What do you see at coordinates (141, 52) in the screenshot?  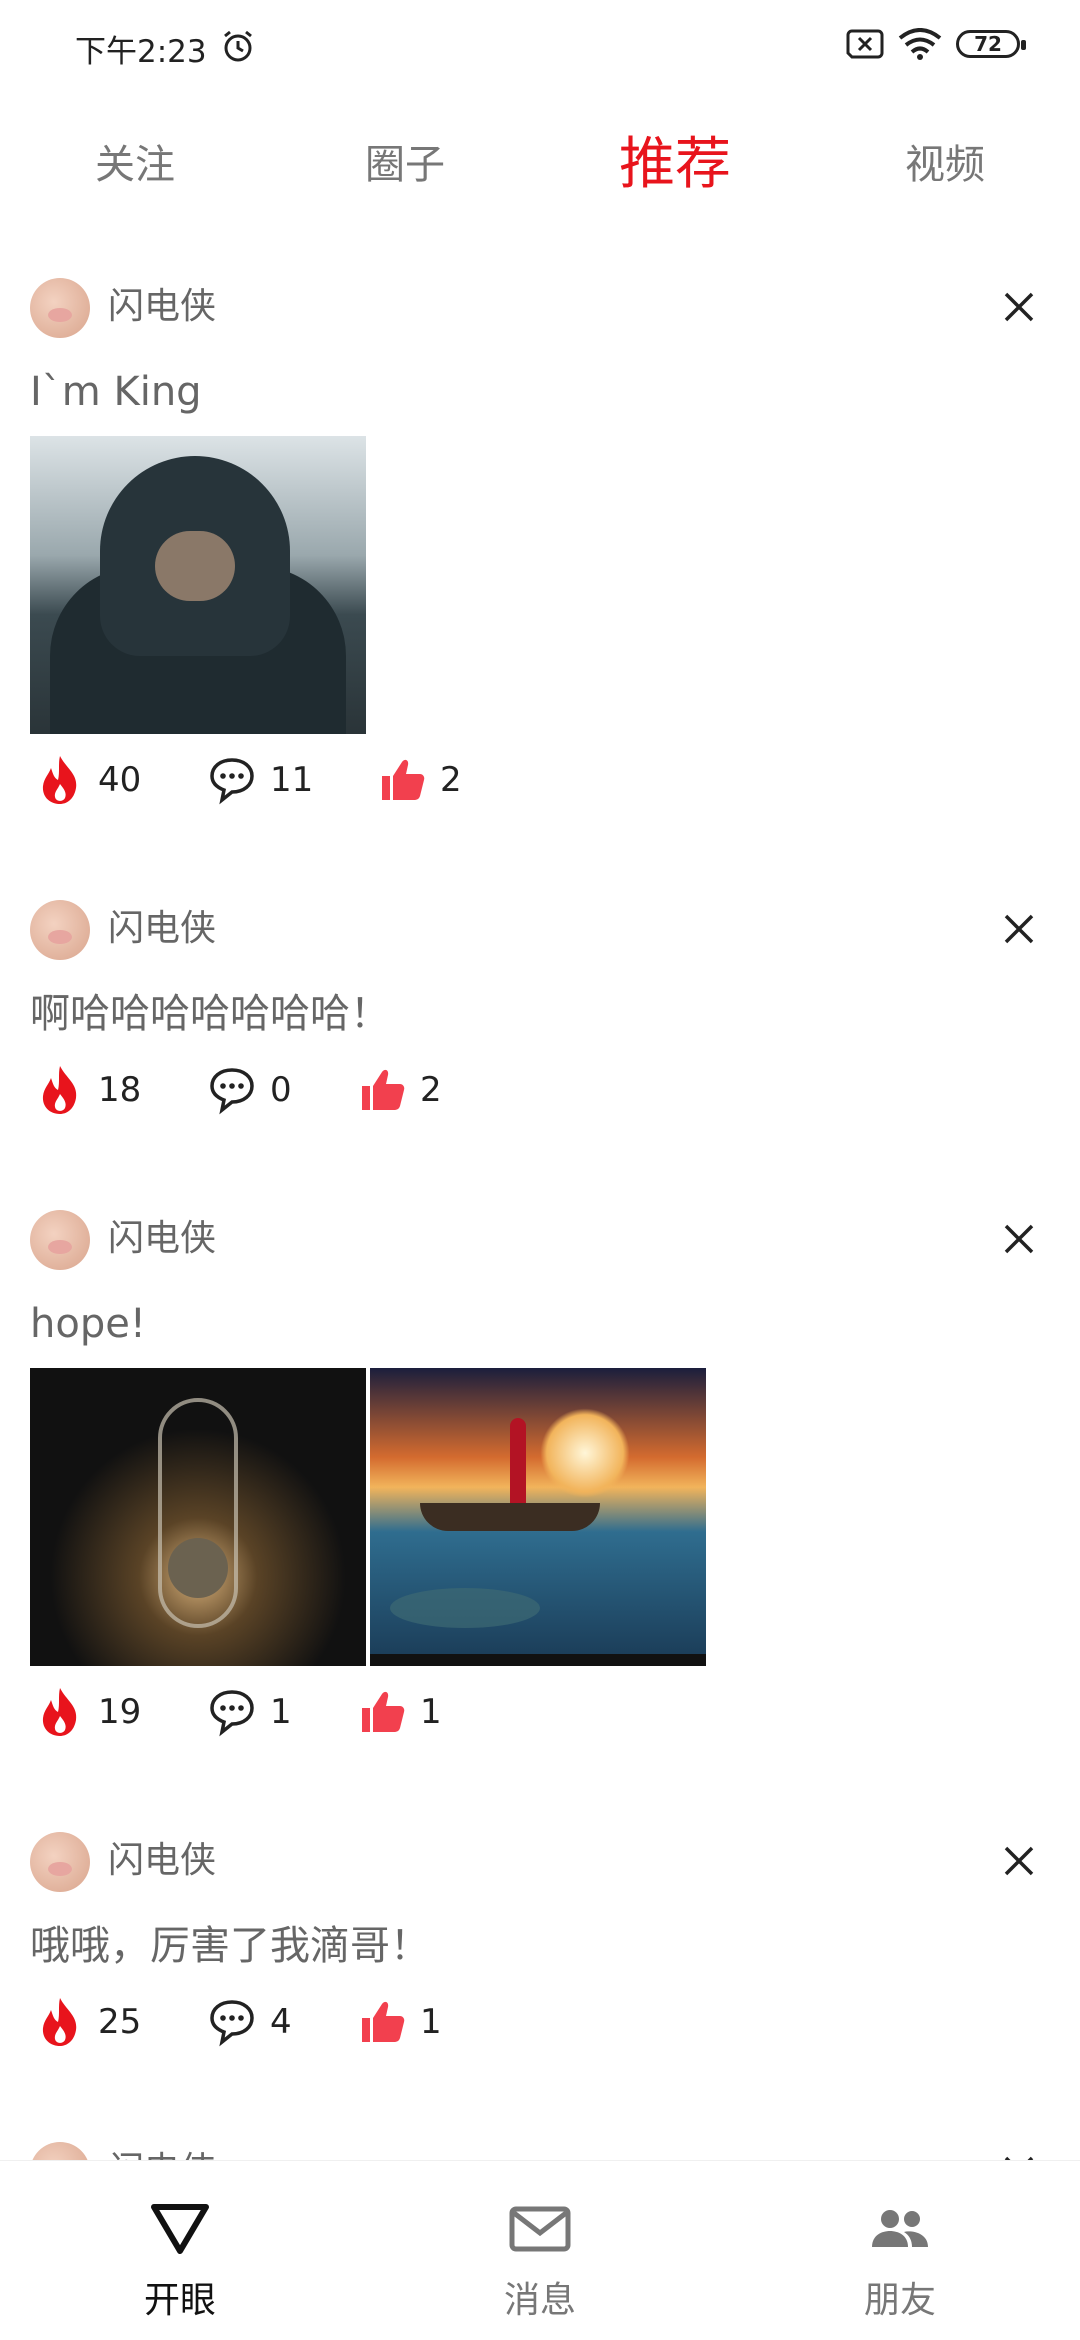 I see `status-time: 下午2:23` at bounding box center [141, 52].